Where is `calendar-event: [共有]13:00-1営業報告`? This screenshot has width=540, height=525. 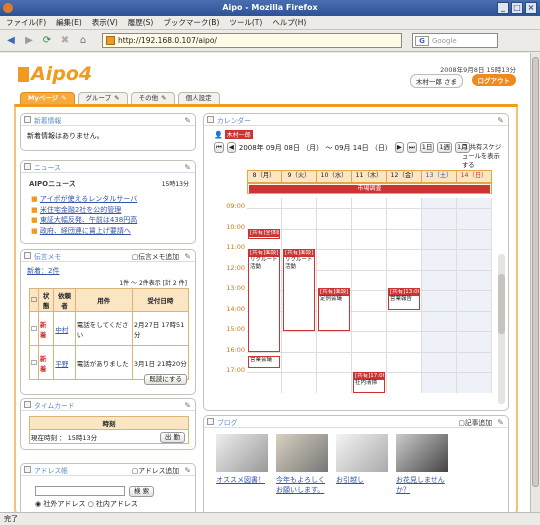
calendar-event: [共有]13:00-1営業報告 is located at coordinates (404, 299).